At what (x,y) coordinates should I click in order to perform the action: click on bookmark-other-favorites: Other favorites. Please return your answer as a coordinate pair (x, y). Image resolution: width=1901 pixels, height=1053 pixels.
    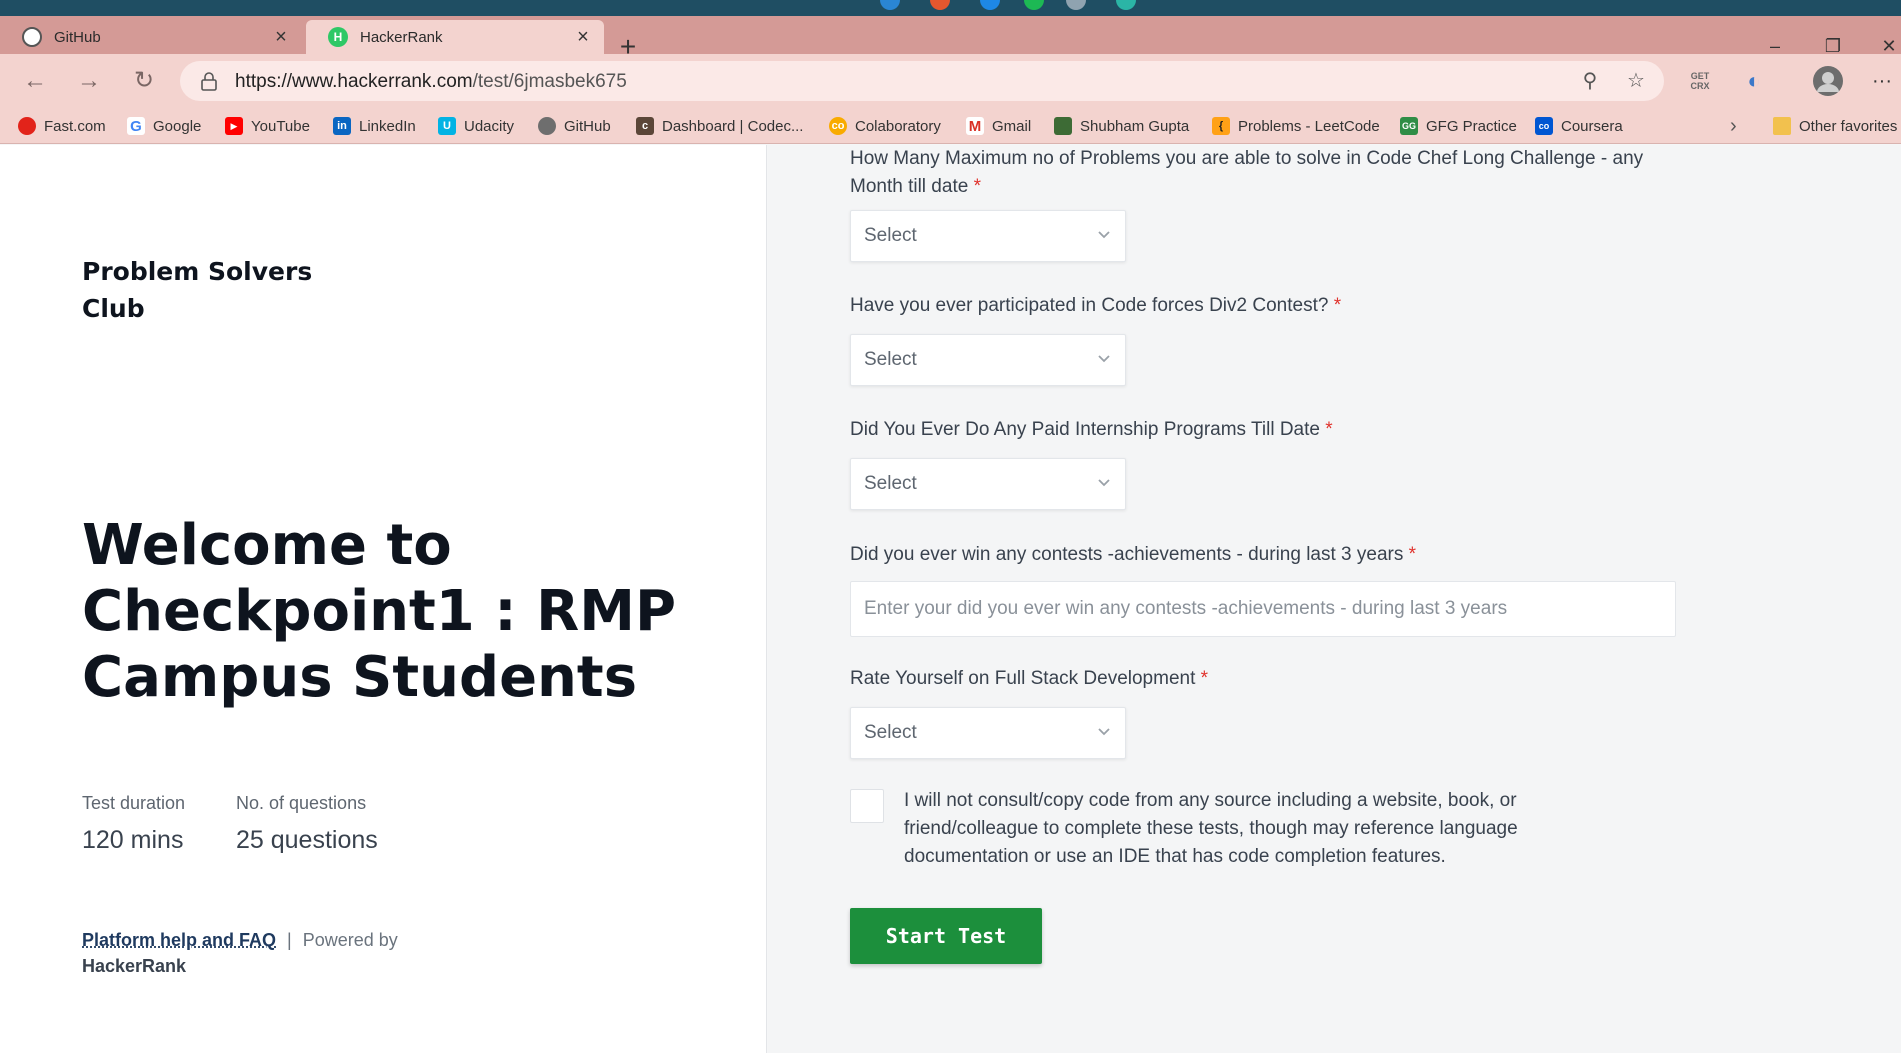
    Looking at the image, I should click on (1835, 126).